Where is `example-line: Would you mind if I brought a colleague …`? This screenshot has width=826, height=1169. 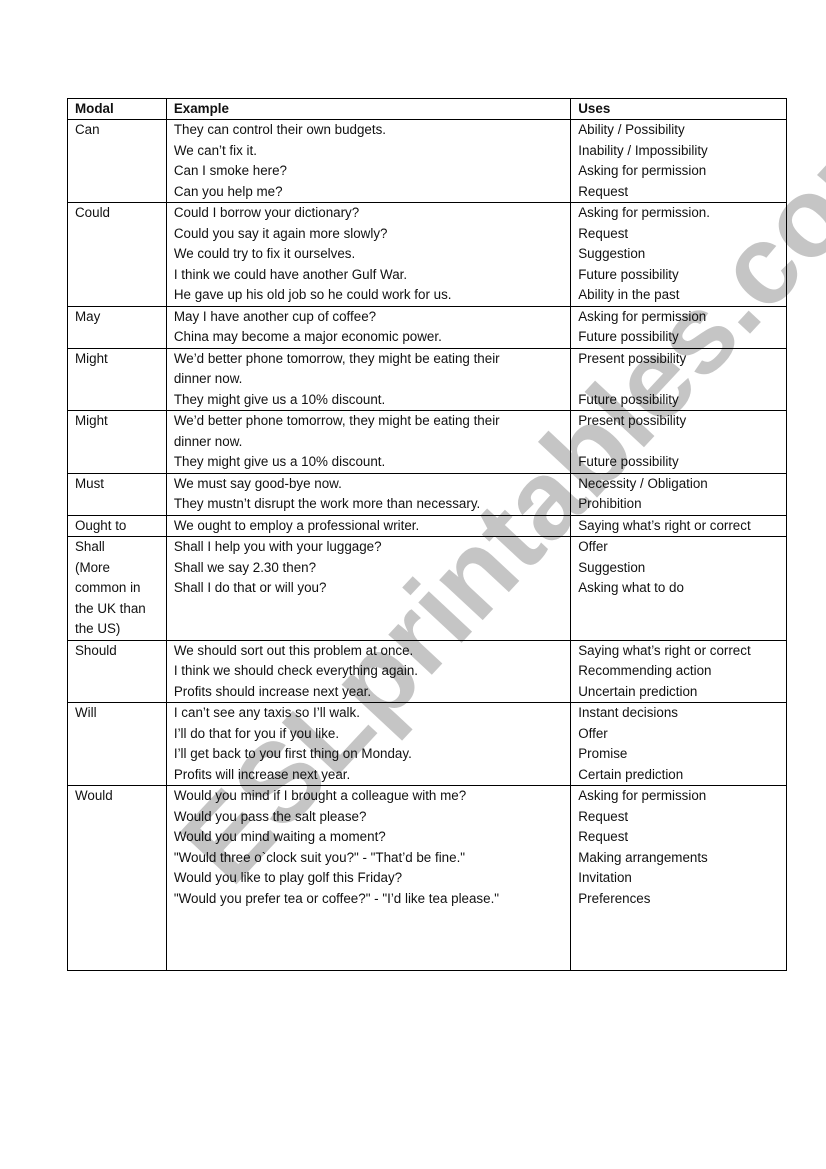 example-line: Would you mind if I brought a colleague … is located at coordinates (320, 795).